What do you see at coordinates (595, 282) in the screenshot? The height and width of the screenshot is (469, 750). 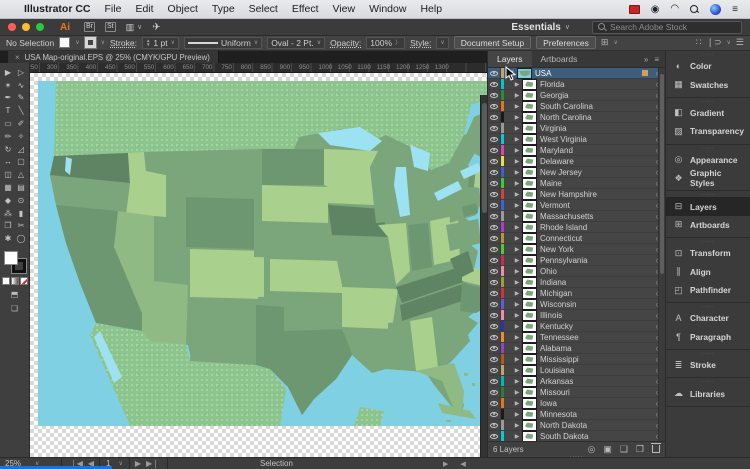 I see `layer-name: Indiana` at bounding box center [595, 282].